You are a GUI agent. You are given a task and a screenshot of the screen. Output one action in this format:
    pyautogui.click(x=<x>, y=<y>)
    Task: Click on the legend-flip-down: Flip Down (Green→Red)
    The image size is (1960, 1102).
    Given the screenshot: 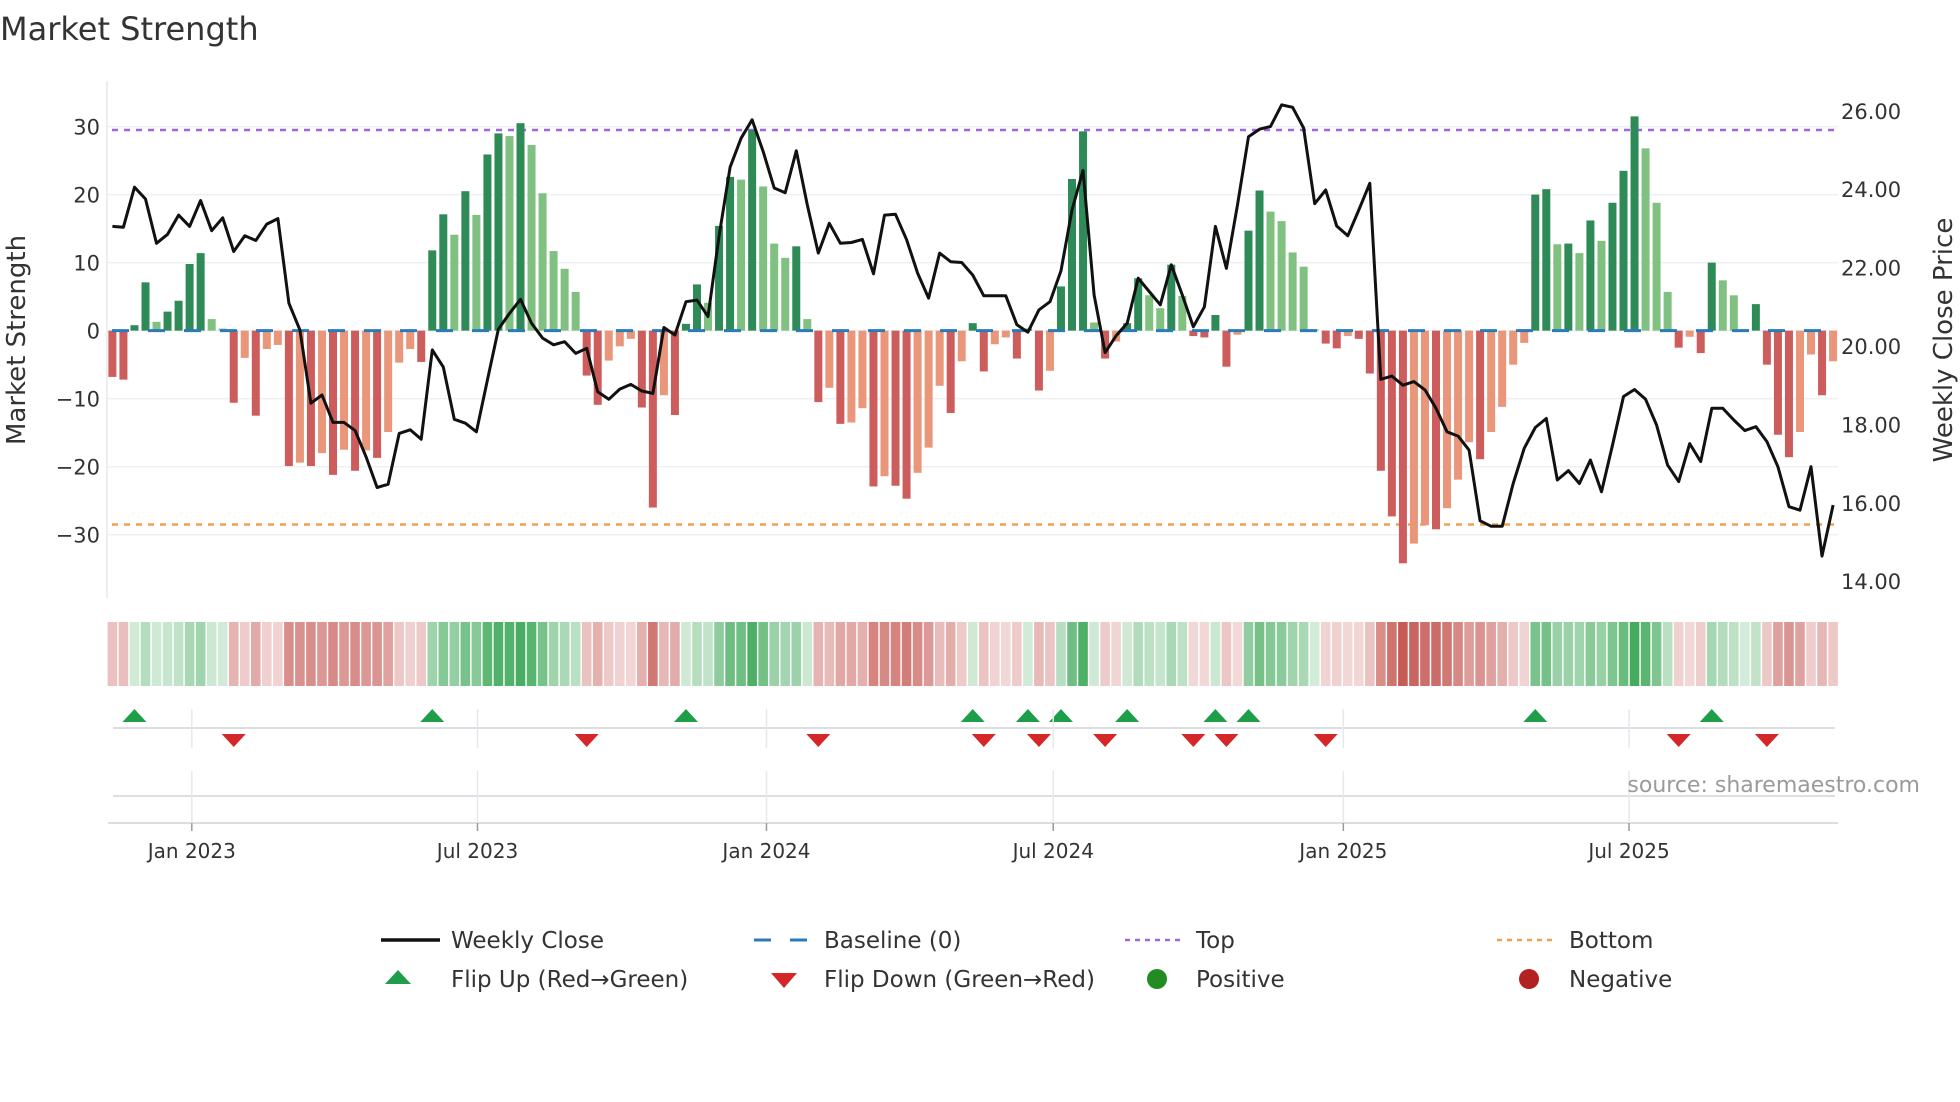 What is the action you would take?
    pyautogui.click(x=933, y=980)
    